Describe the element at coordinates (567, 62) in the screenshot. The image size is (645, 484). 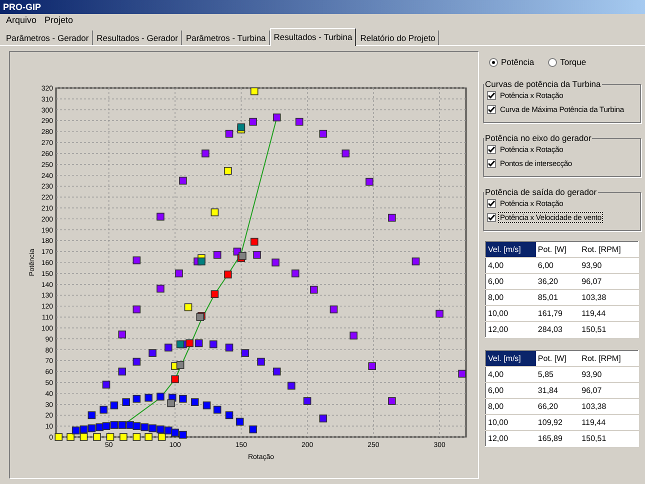
I see `radio-option: Torque` at that location.